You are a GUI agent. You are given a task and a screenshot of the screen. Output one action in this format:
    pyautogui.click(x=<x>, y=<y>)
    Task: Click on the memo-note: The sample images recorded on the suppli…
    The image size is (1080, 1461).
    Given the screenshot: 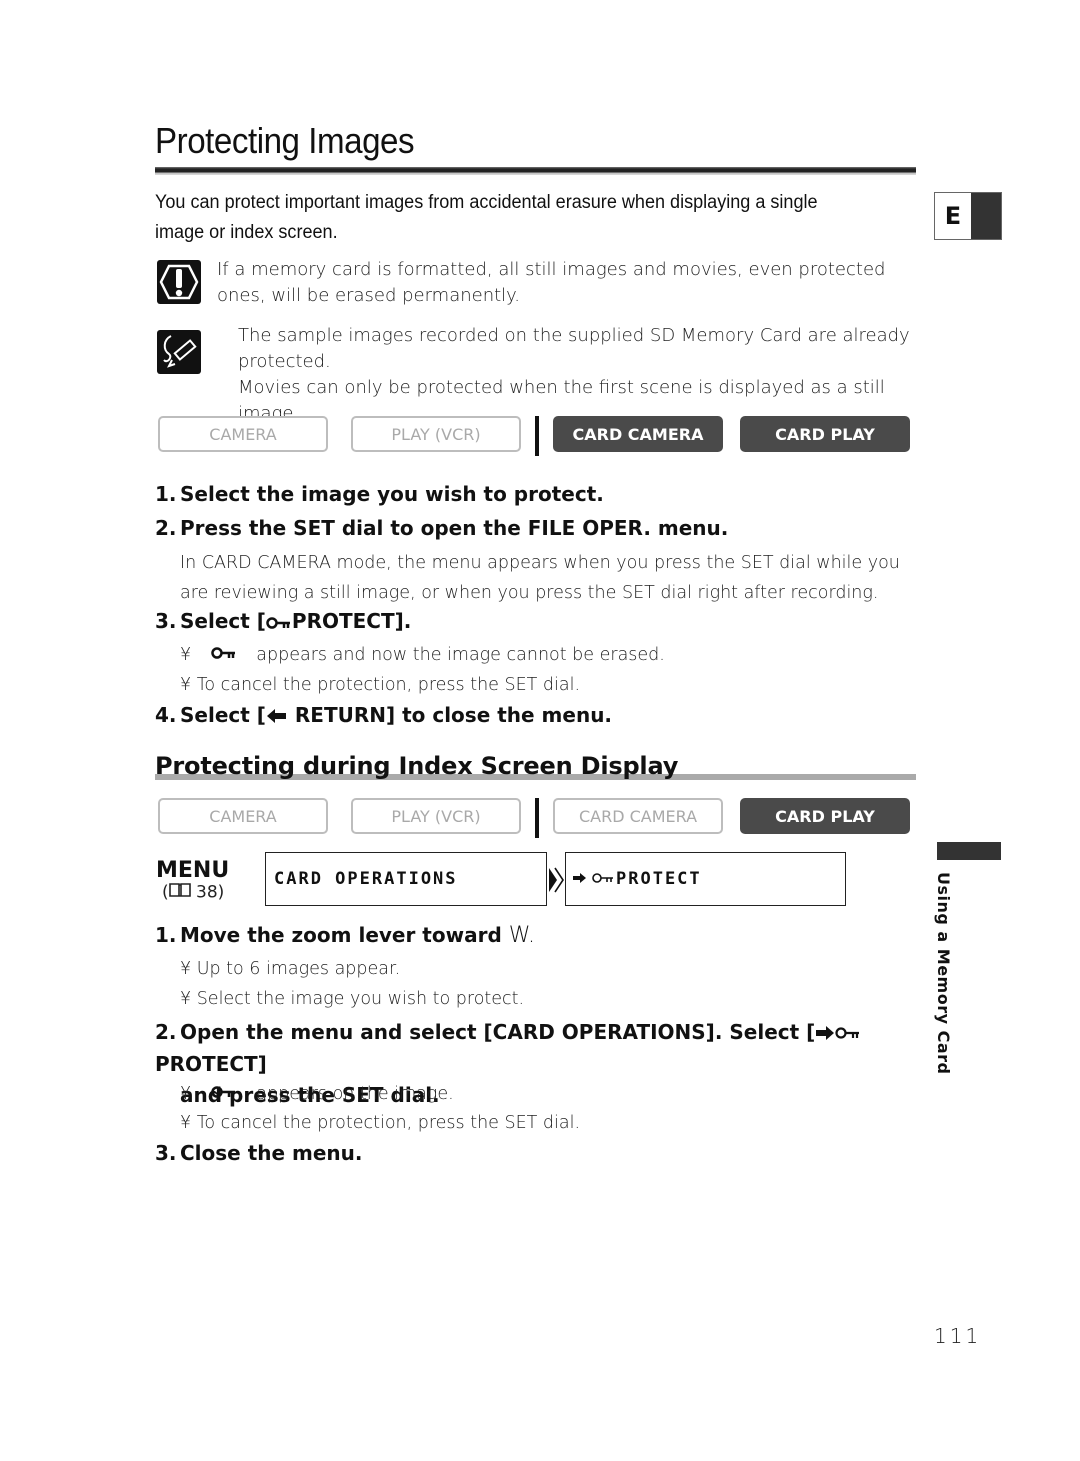 What is the action you would take?
    pyautogui.click(x=574, y=348)
    